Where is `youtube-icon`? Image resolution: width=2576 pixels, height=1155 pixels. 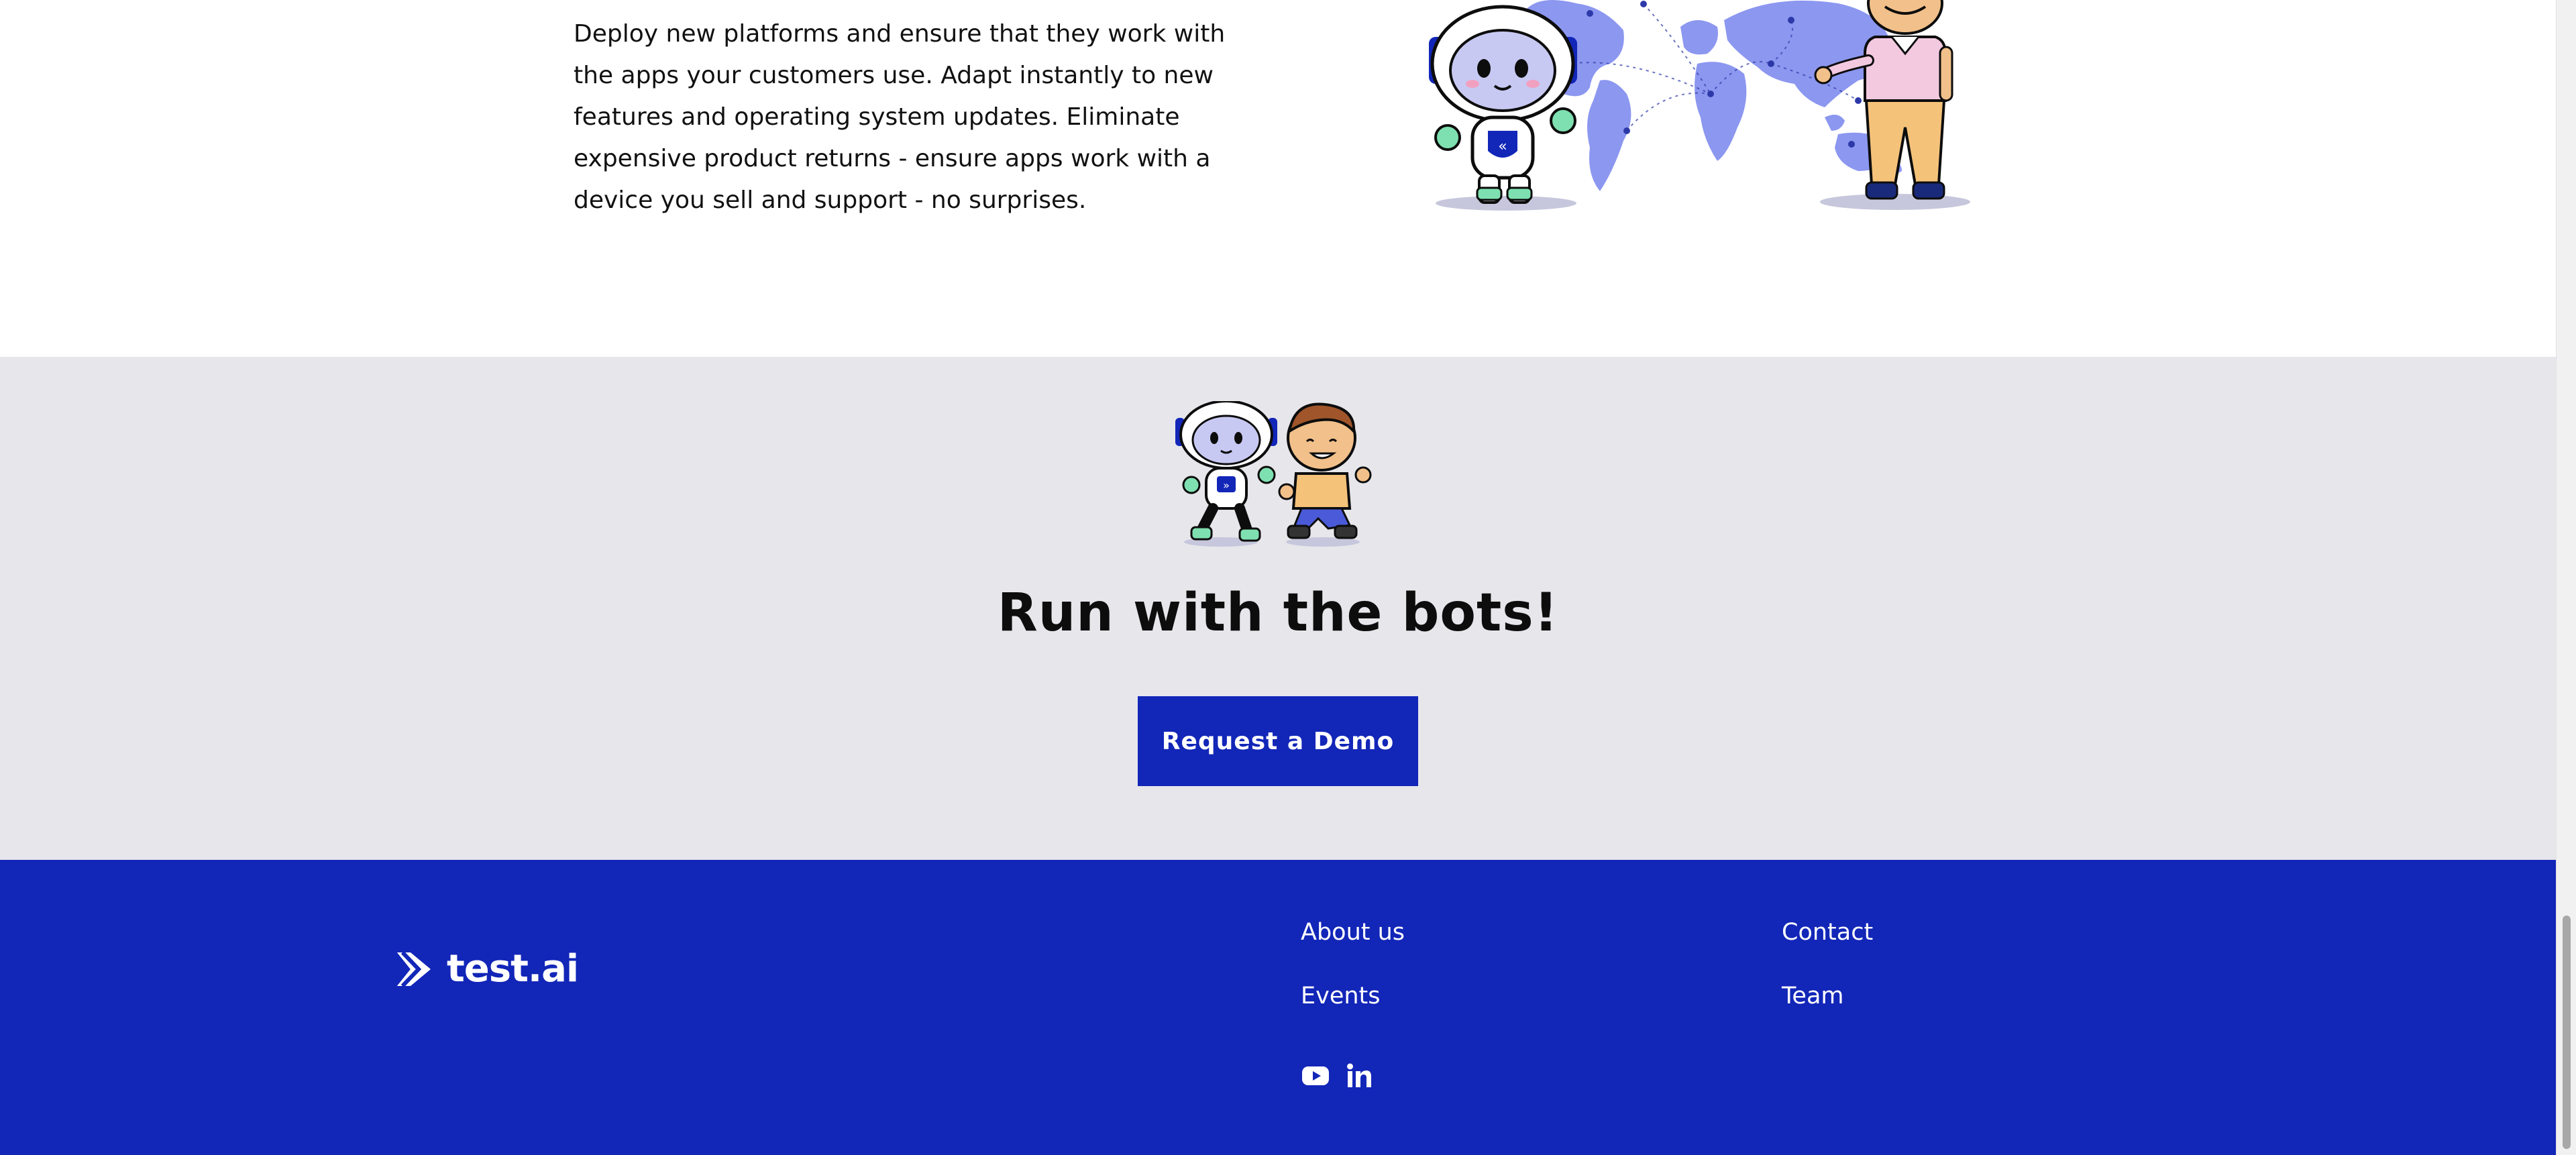 youtube-icon is located at coordinates (1315, 1075).